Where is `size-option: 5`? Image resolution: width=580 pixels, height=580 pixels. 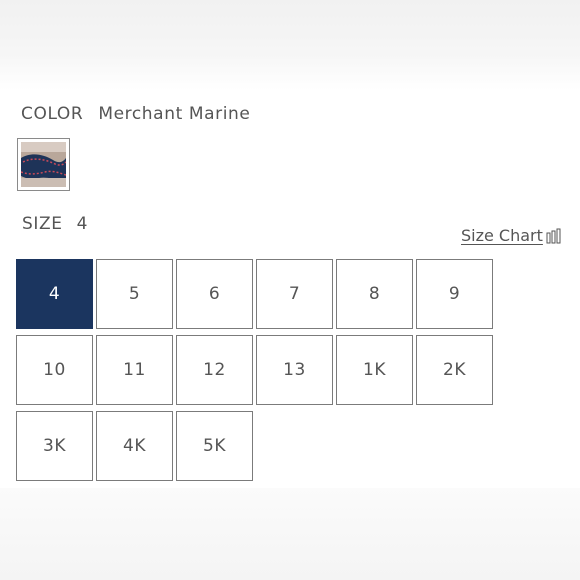 size-option: 5 is located at coordinates (134, 294).